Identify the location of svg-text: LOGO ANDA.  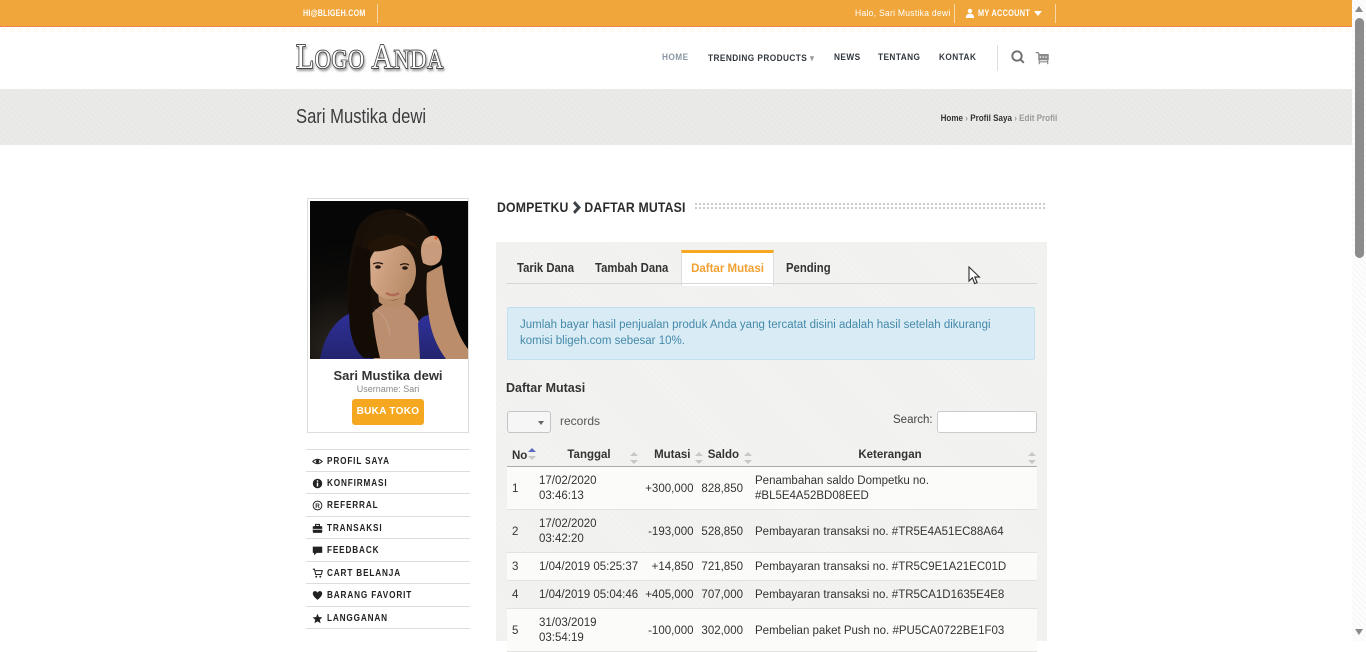
(370, 58).